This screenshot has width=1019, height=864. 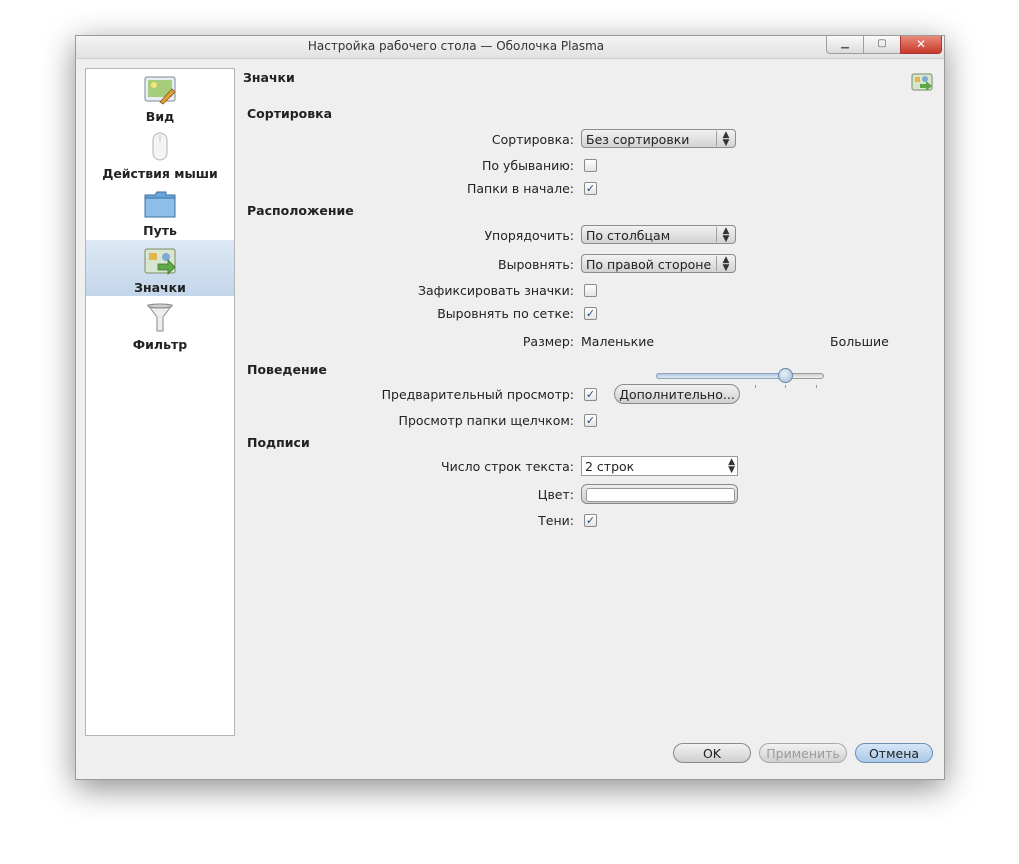 I want to click on section-captions: Подписи, so click(x=278, y=442).